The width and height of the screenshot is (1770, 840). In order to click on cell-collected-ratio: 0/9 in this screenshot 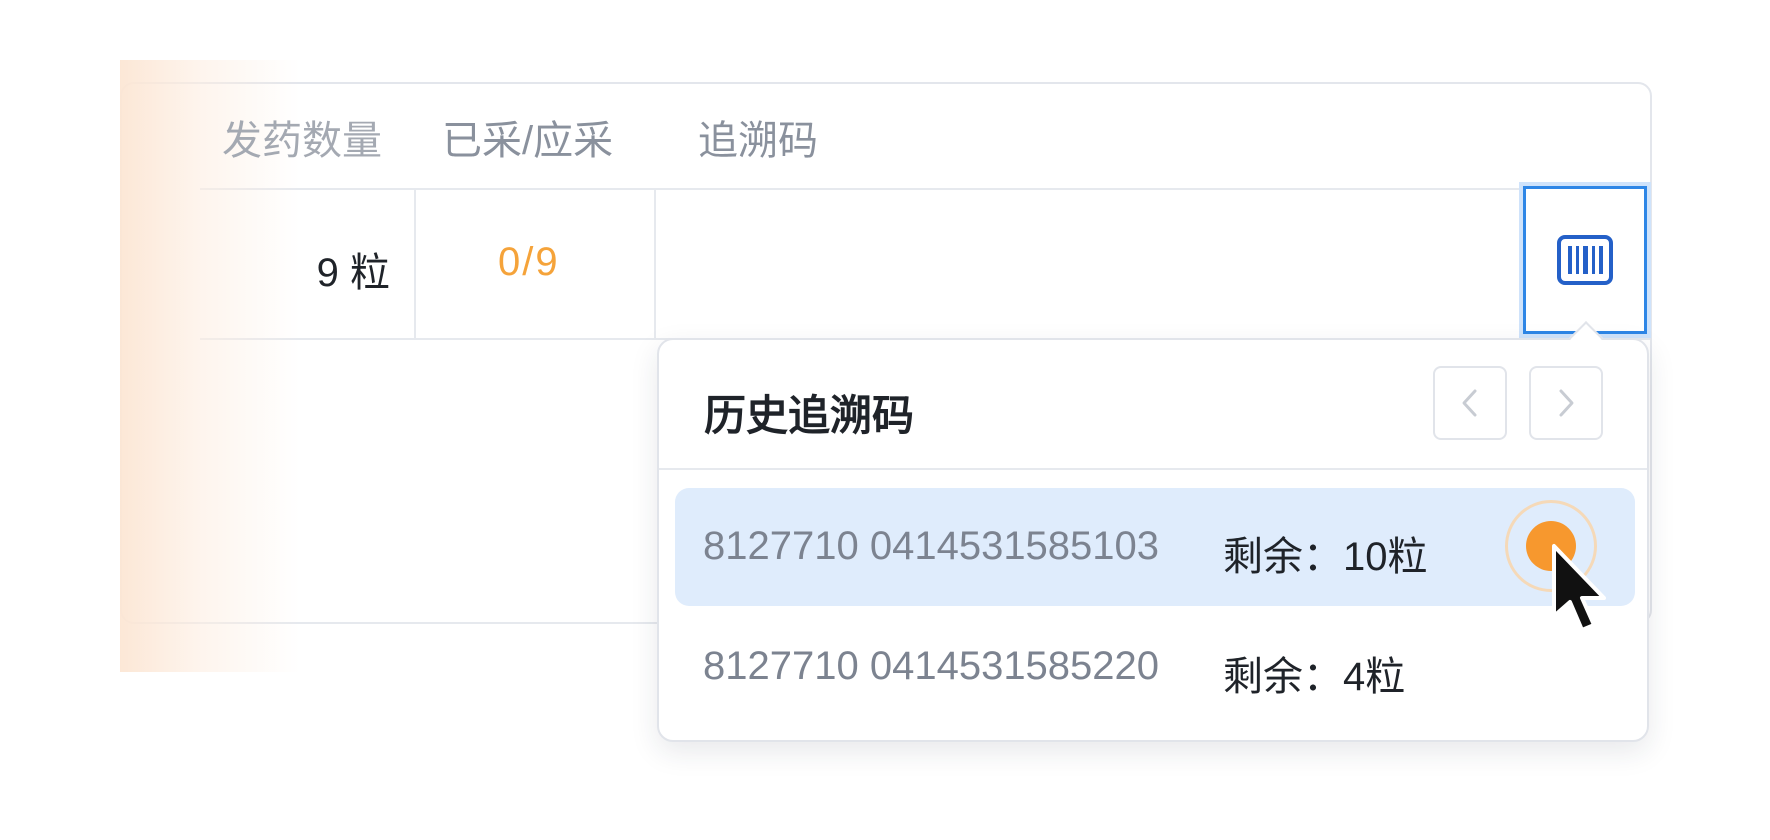, I will do `click(529, 262)`.